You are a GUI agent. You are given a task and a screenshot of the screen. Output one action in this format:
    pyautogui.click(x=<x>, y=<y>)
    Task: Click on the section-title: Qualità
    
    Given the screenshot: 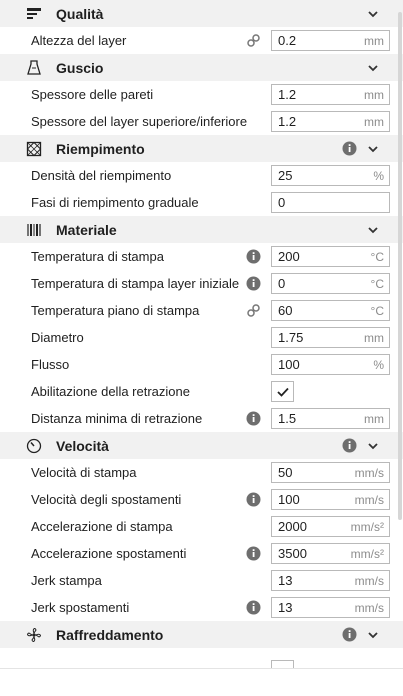 What is the action you would take?
    pyautogui.click(x=80, y=13)
    